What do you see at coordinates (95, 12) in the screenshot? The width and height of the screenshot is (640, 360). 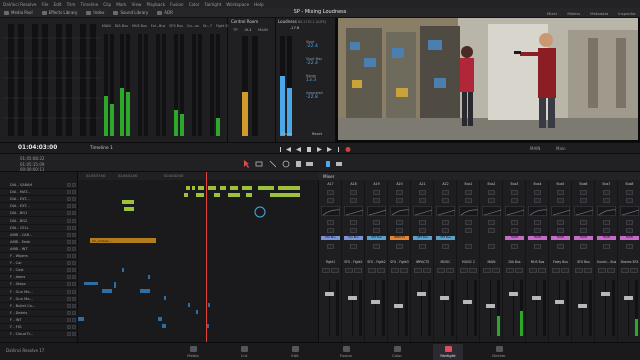 I see `toolbar-button: Index` at bounding box center [95, 12].